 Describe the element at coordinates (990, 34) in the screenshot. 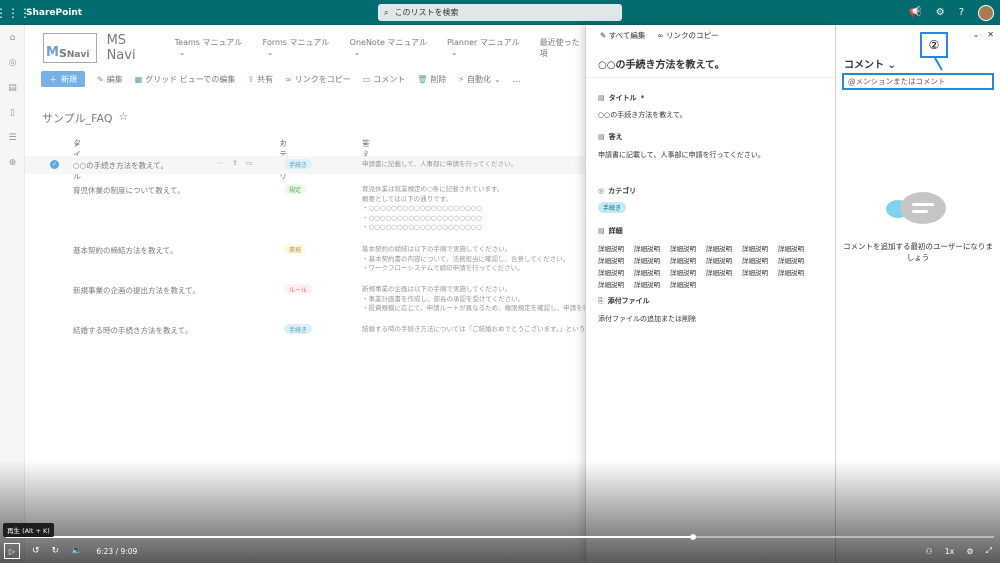

I see `close-icon: ✕` at that location.